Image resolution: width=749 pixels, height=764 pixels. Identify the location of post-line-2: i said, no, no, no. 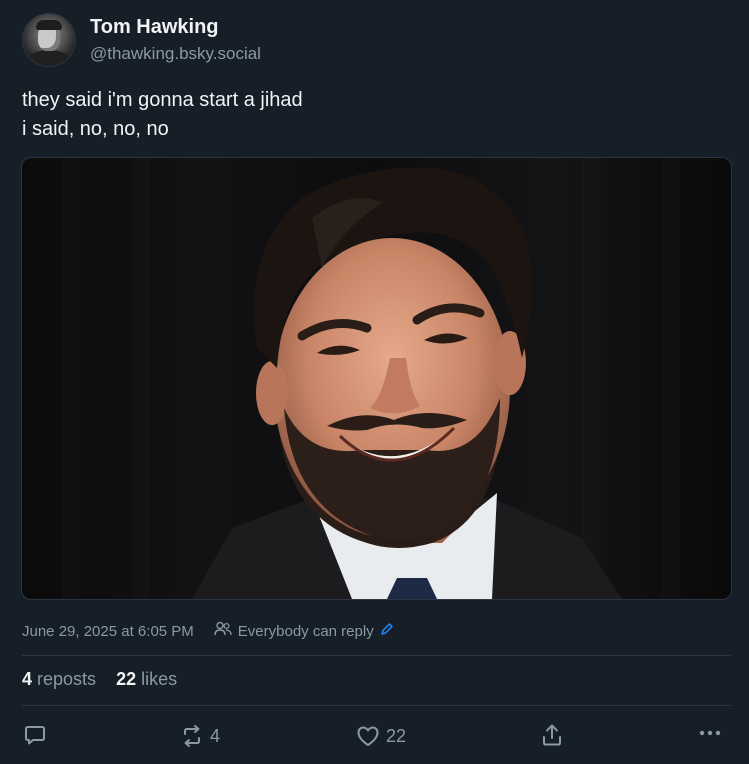
(95, 129).